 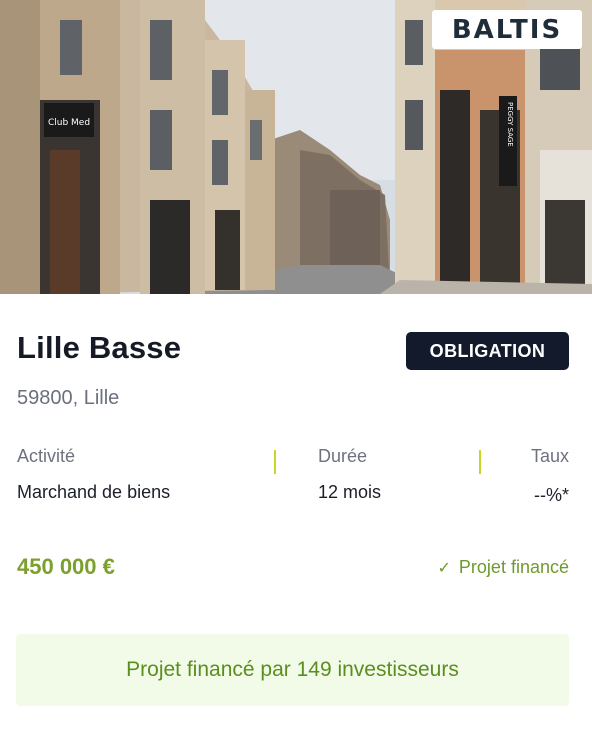 I want to click on funding-status: ✓ Projet financé, so click(x=503, y=567).